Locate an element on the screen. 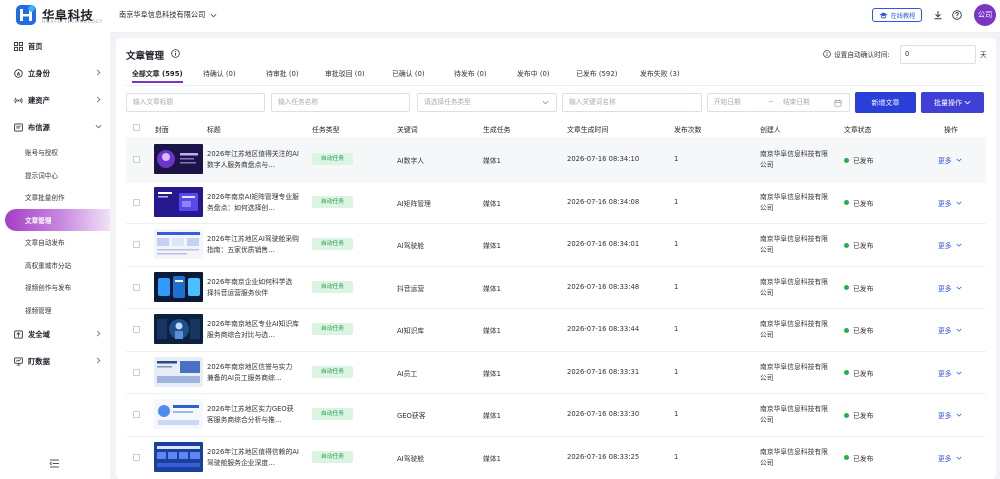  sidebar-item-assets: 建资产 is located at coordinates (55, 100).